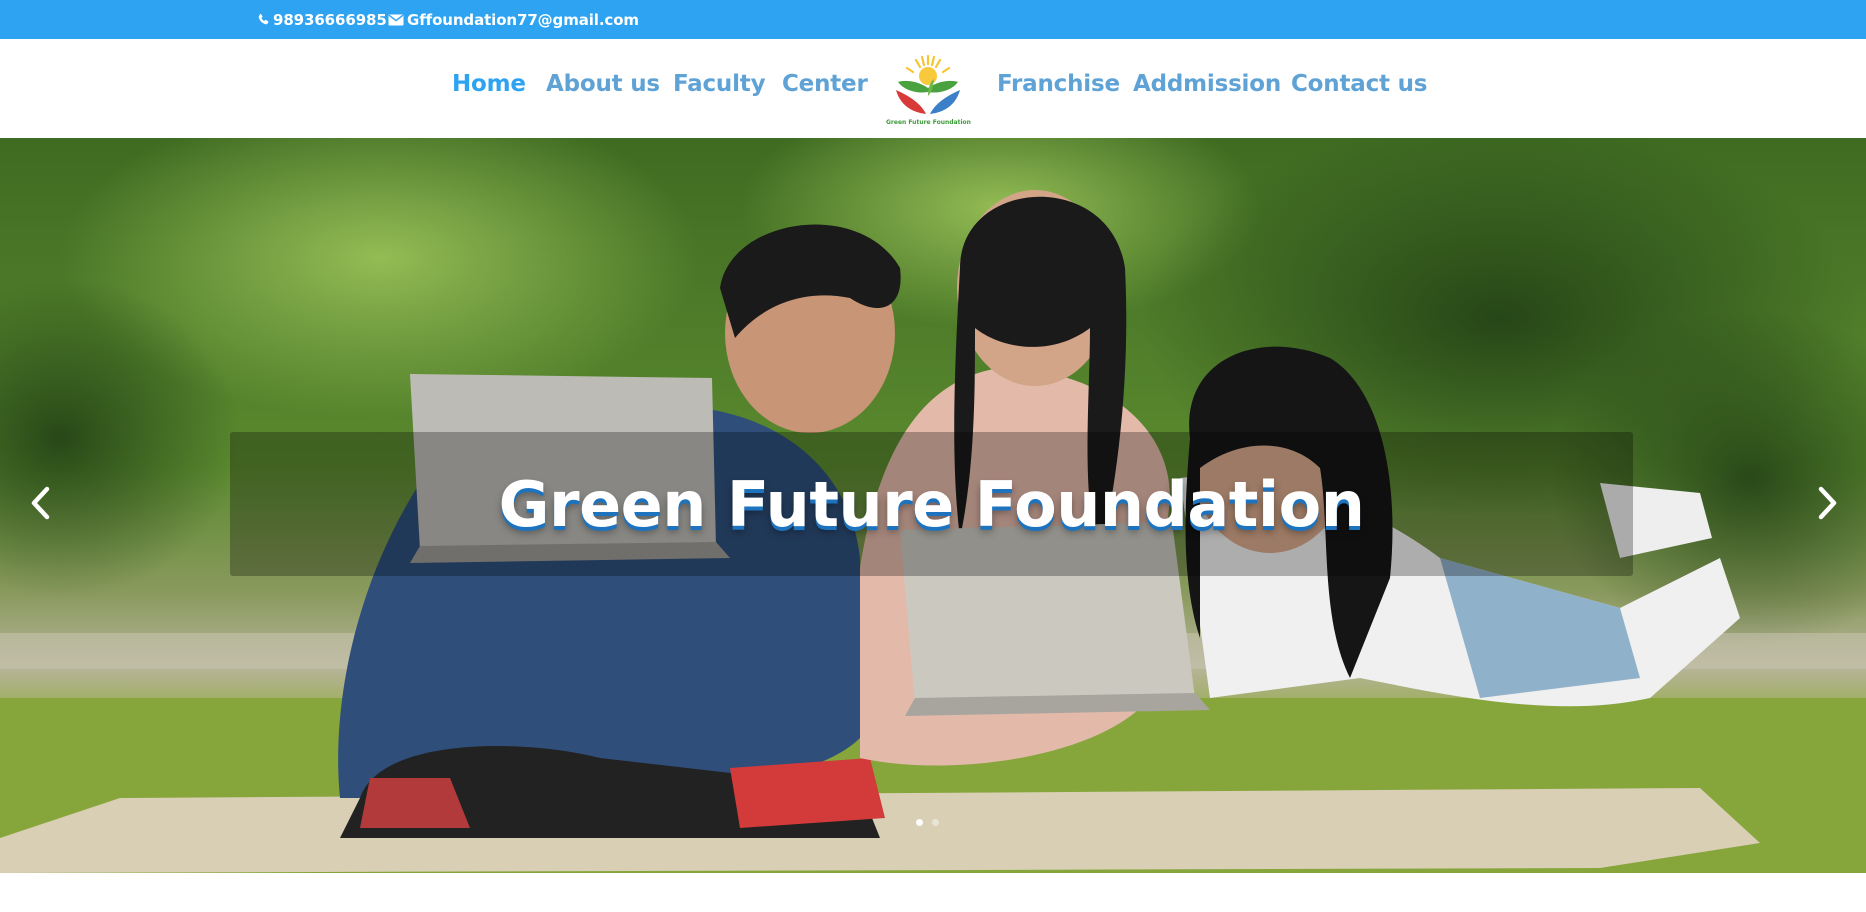  I want to click on phone-icon, so click(263, 19).